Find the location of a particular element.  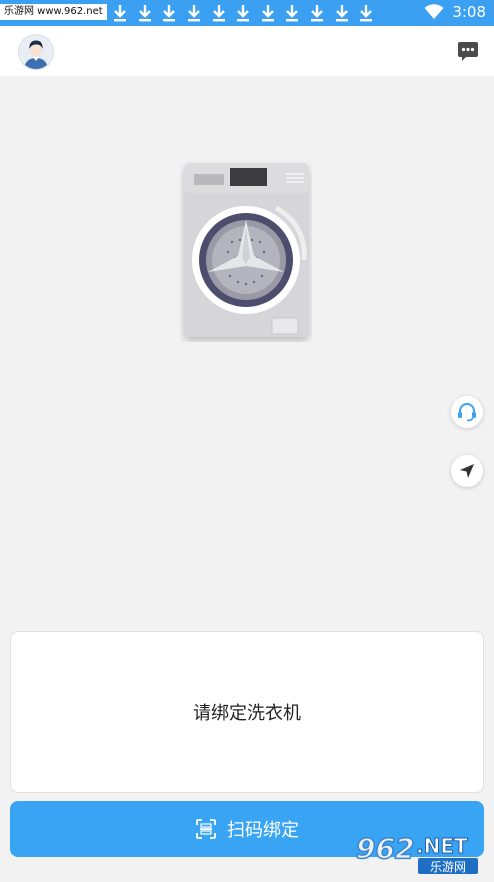

message-button is located at coordinates (468, 51).